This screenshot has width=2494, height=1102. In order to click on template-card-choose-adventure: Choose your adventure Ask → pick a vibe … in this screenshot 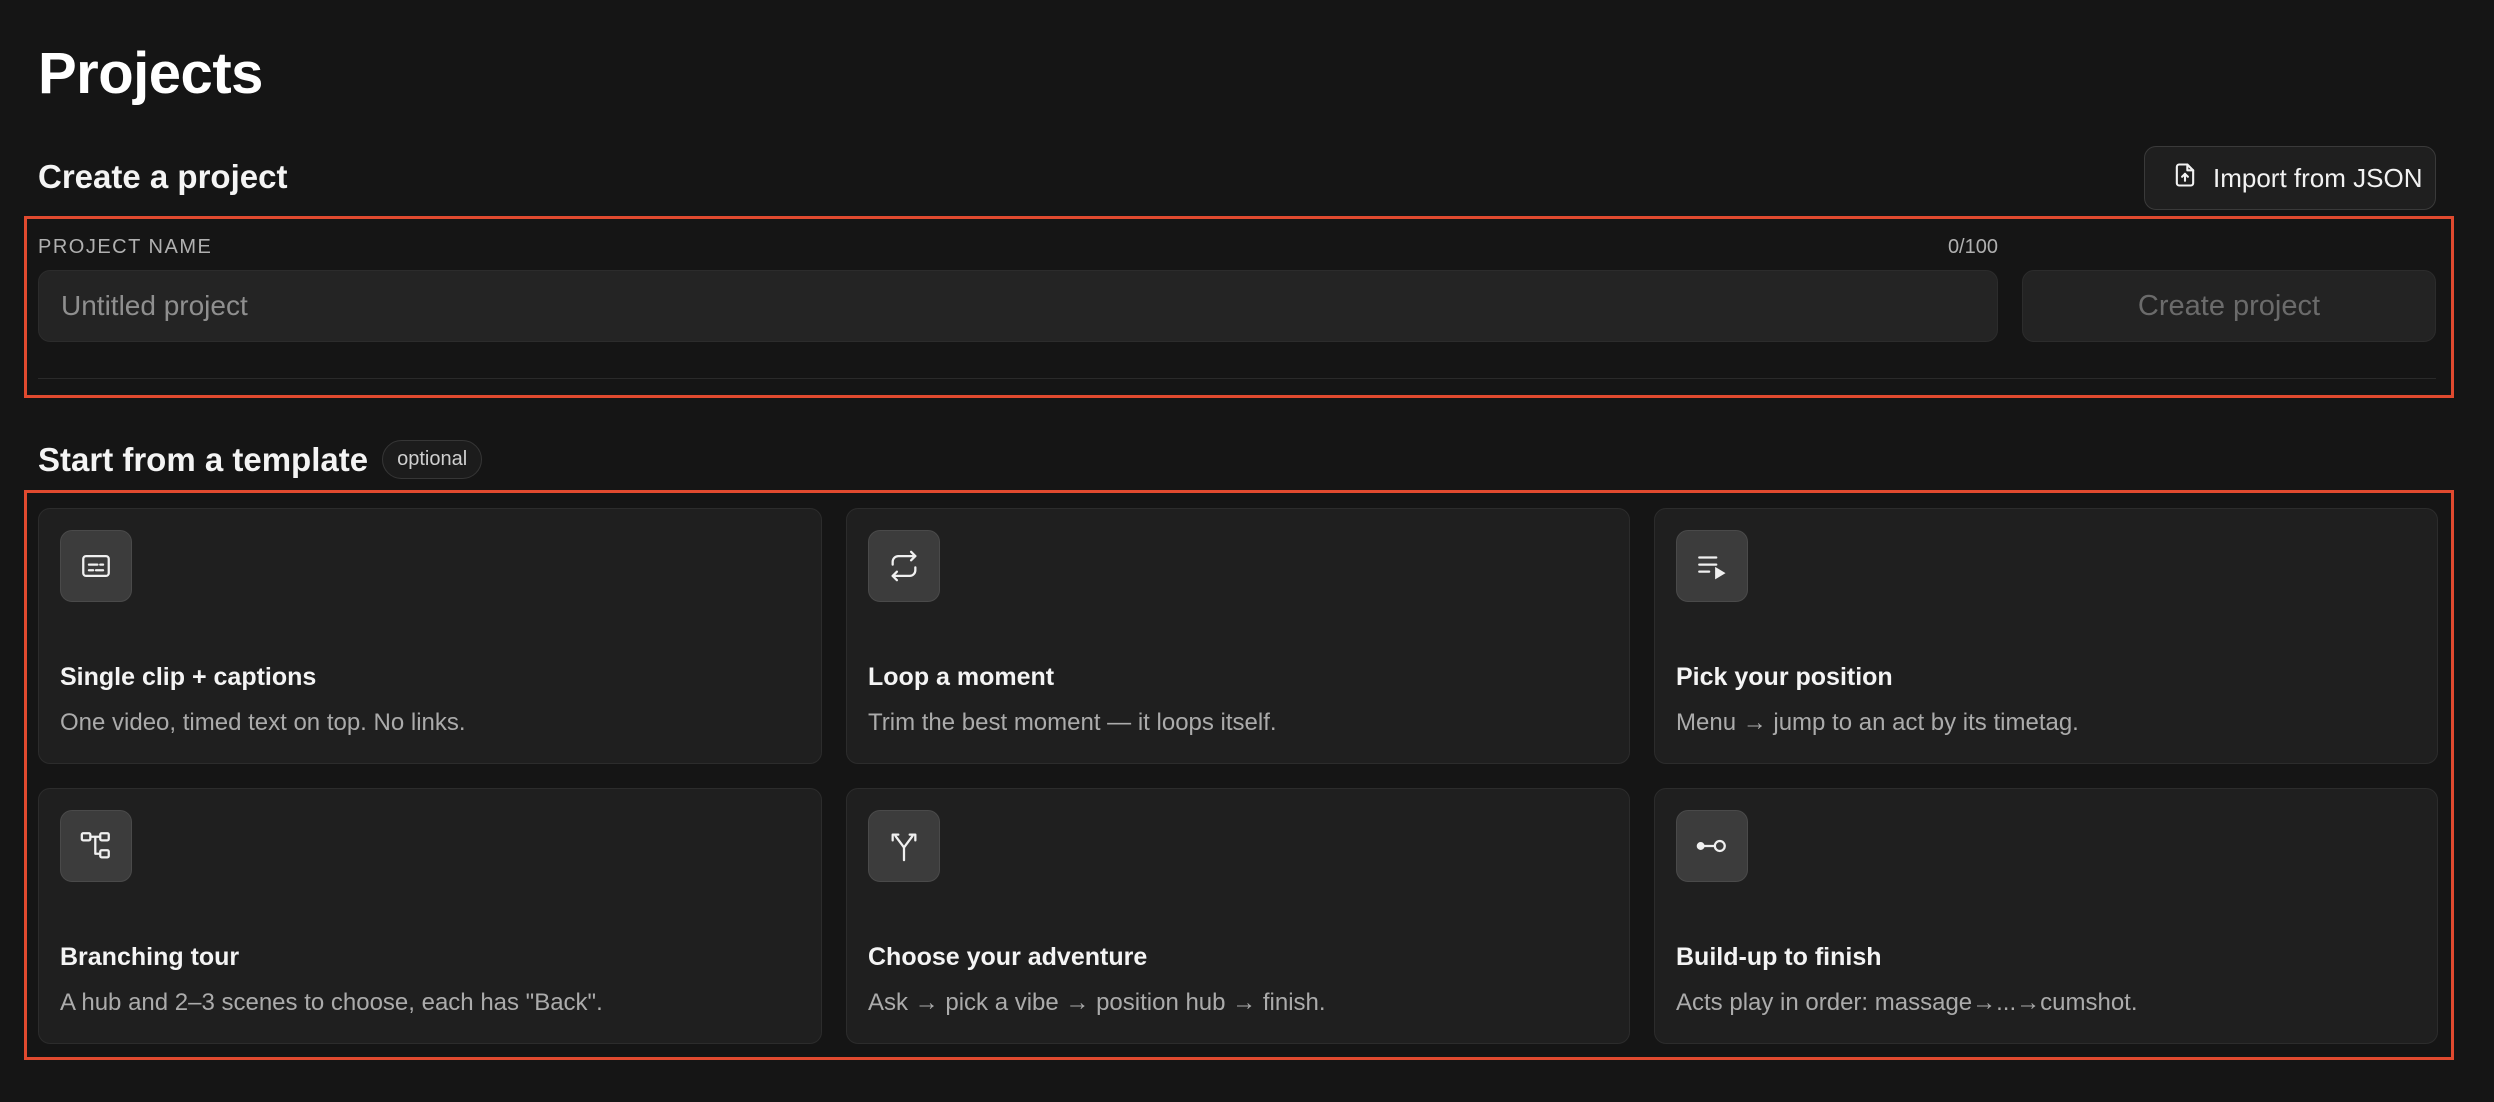, I will do `click(1238, 916)`.